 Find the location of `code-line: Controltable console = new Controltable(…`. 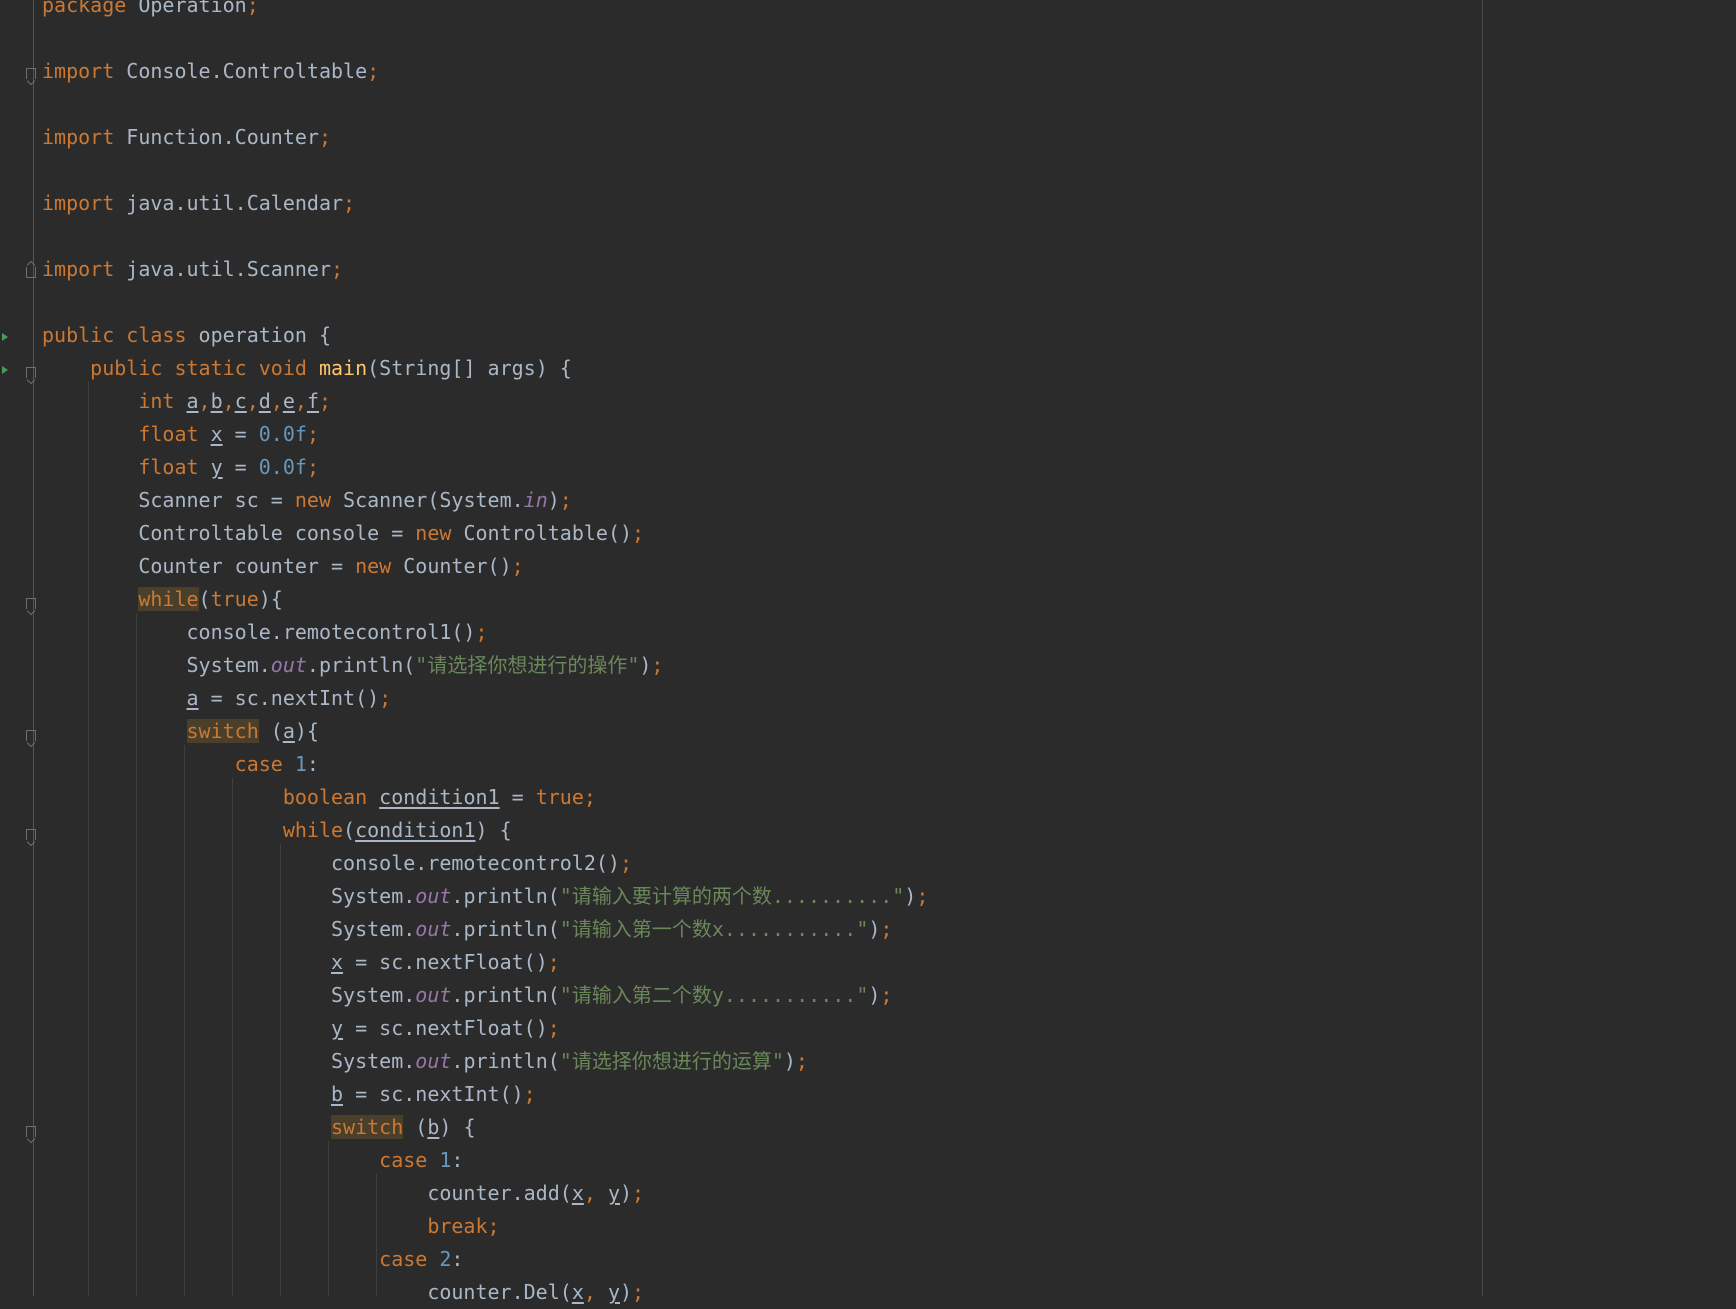

code-line: Controltable console = new Controltable(… is located at coordinates (889, 533).